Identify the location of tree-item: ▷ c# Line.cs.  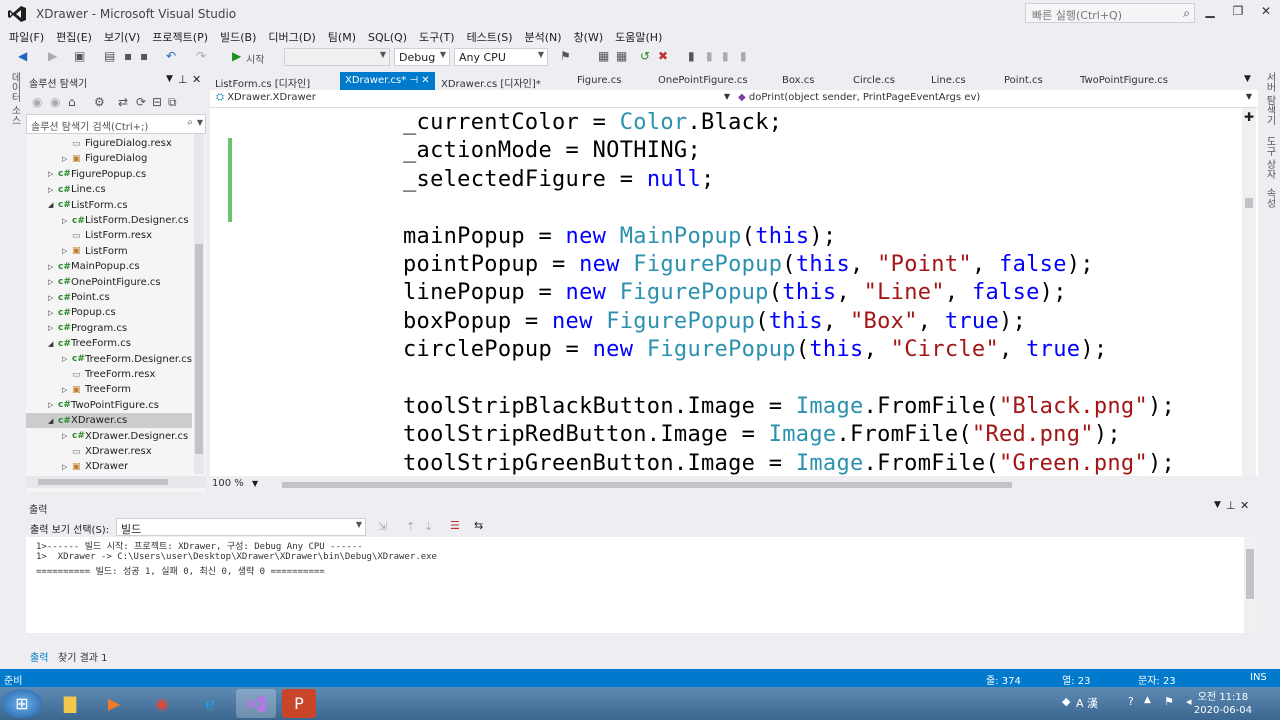
(77, 189).